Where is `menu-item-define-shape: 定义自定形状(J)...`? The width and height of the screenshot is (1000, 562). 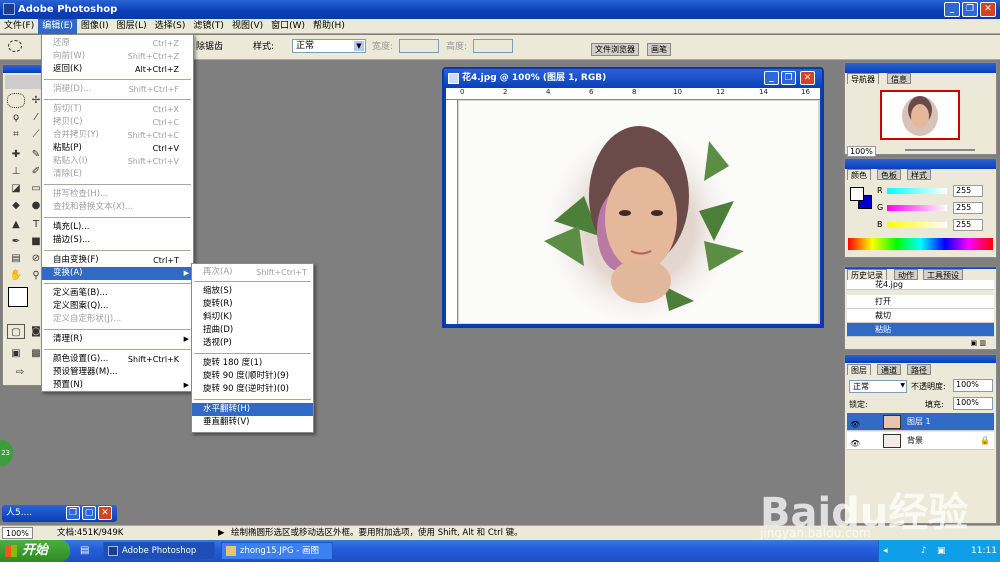
menu-item-define-shape: 定义自定形状(J)... is located at coordinates (117, 319).